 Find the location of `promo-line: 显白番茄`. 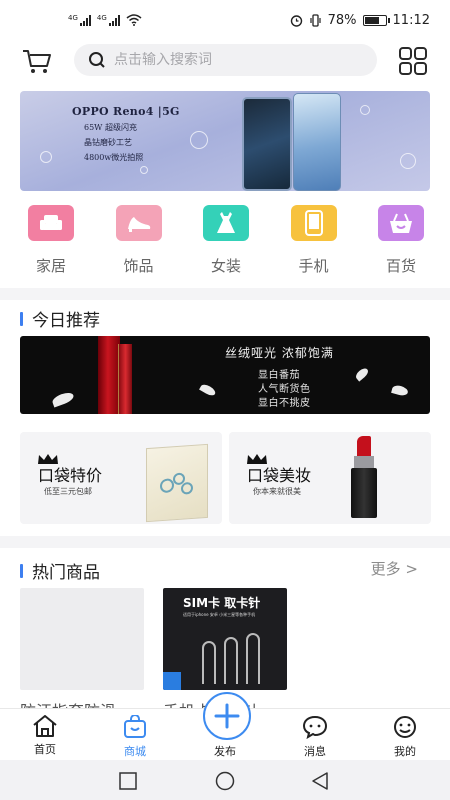

promo-line: 显白番茄 is located at coordinates (279, 375).